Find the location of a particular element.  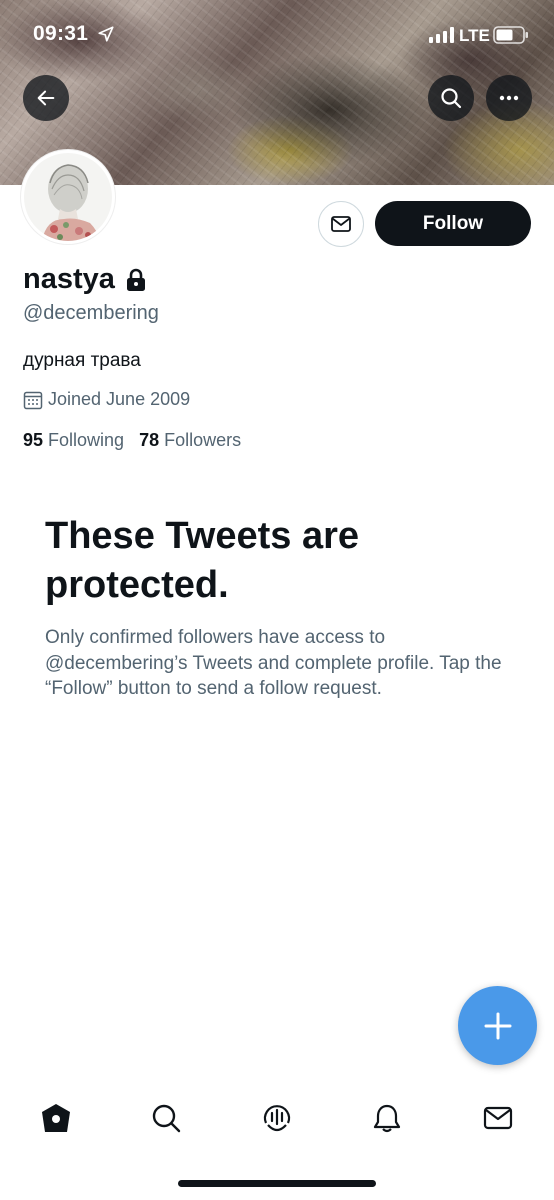

avatar is located at coordinates (68, 197).